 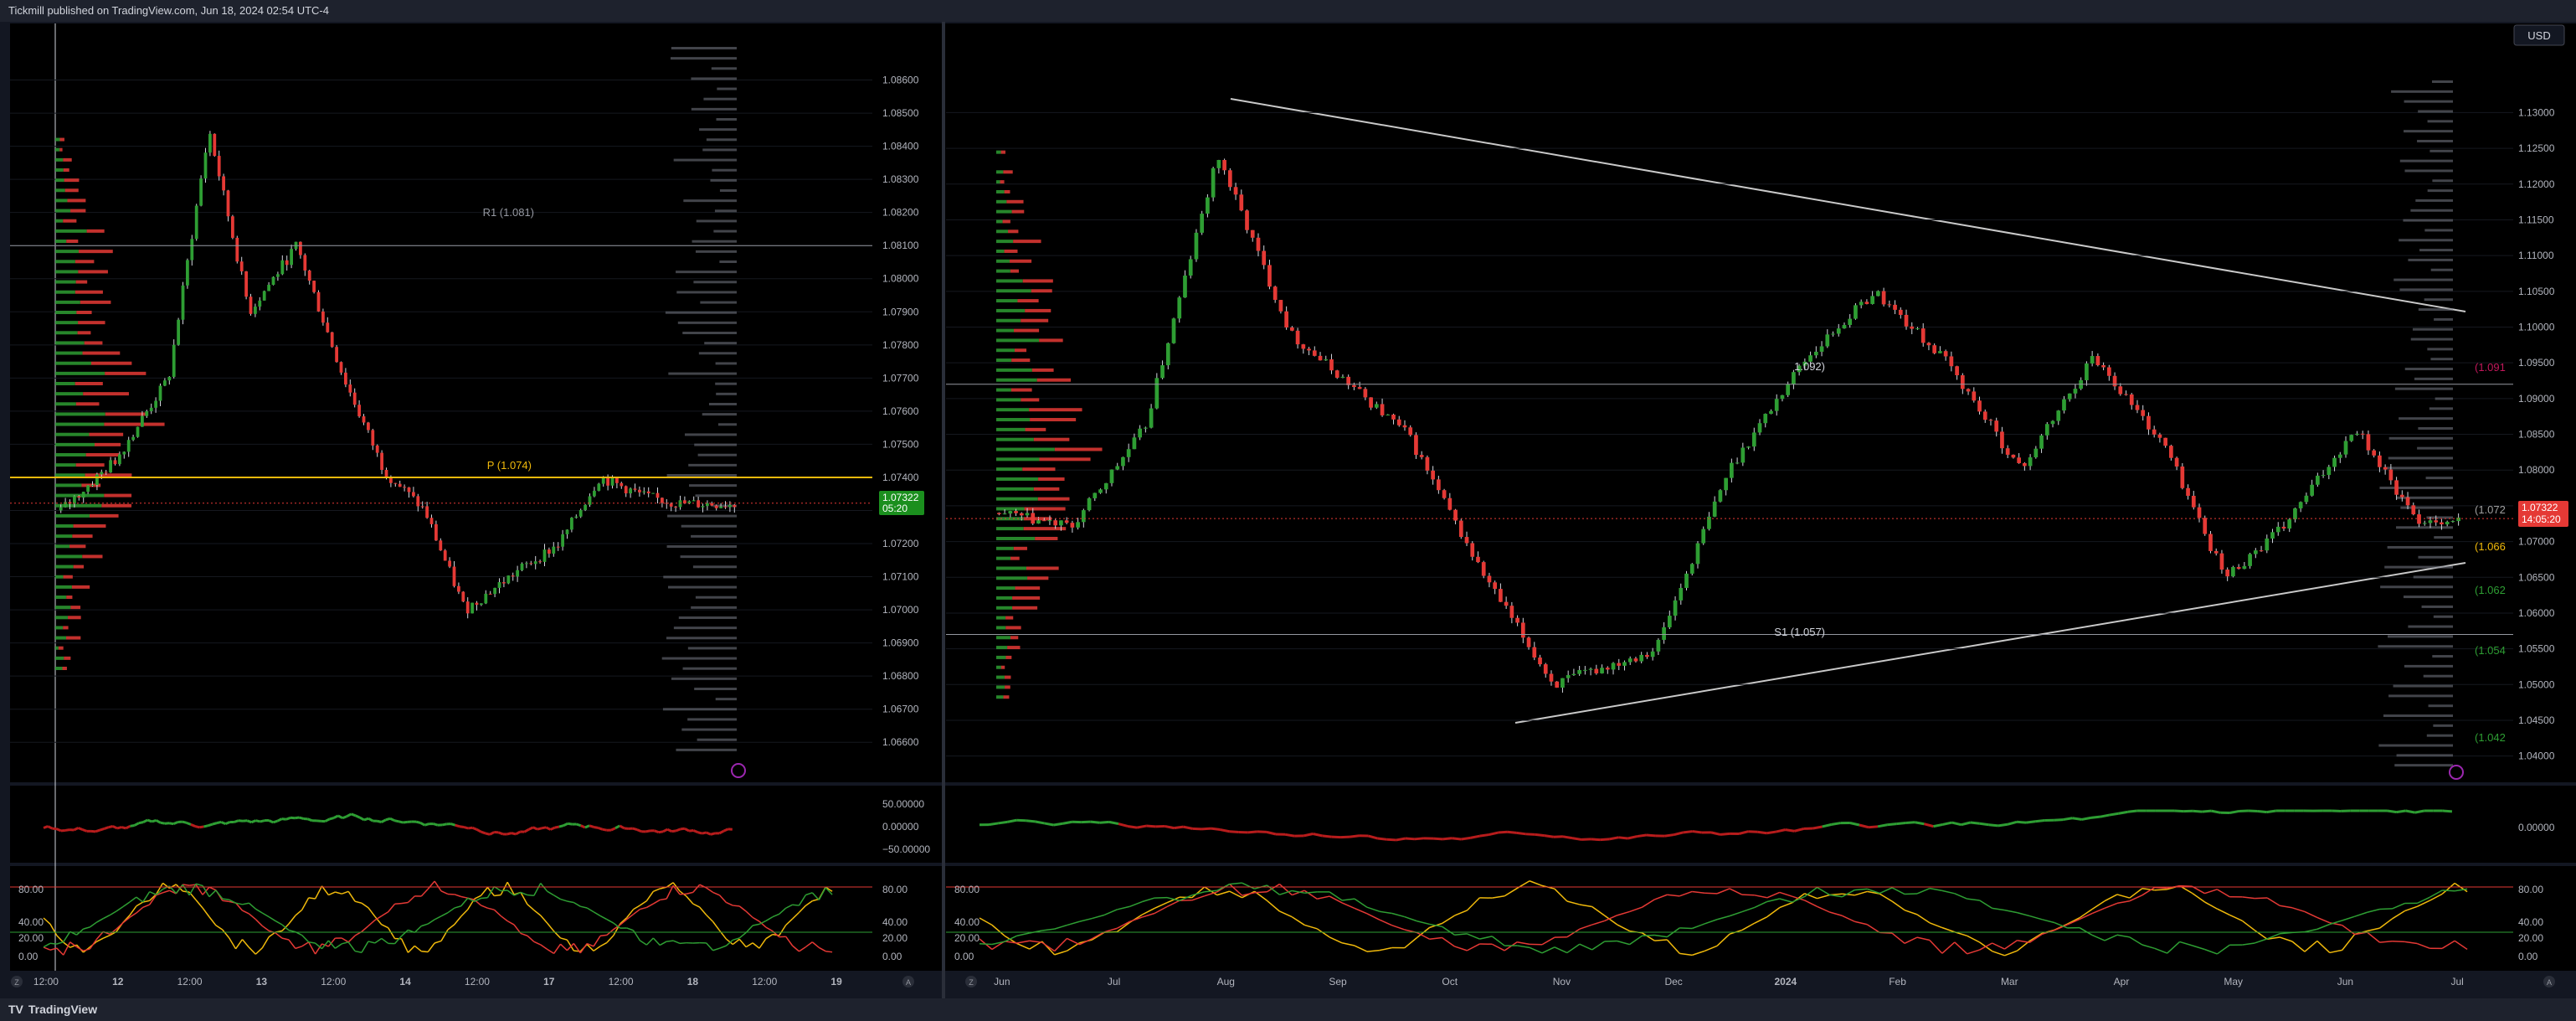 What do you see at coordinates (1562, 981) in the screenshot?
I see `time-tick-label: Nov` at bounding box center [1562, 981].